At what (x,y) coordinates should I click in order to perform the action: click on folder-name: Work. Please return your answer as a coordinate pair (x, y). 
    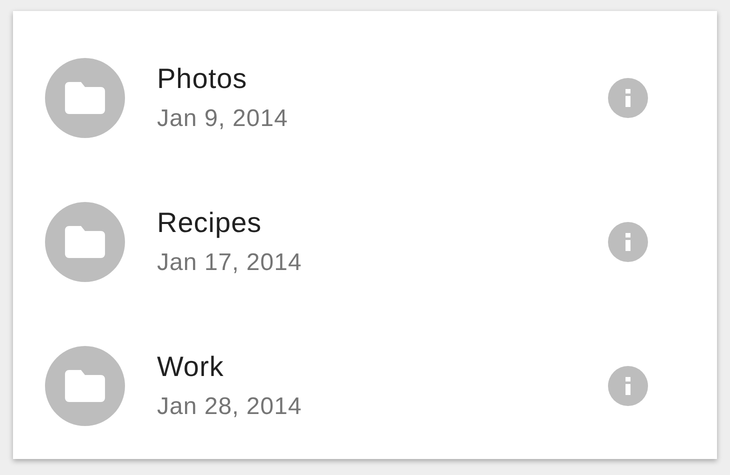
    Looking at the image, I should click on (191, 367).